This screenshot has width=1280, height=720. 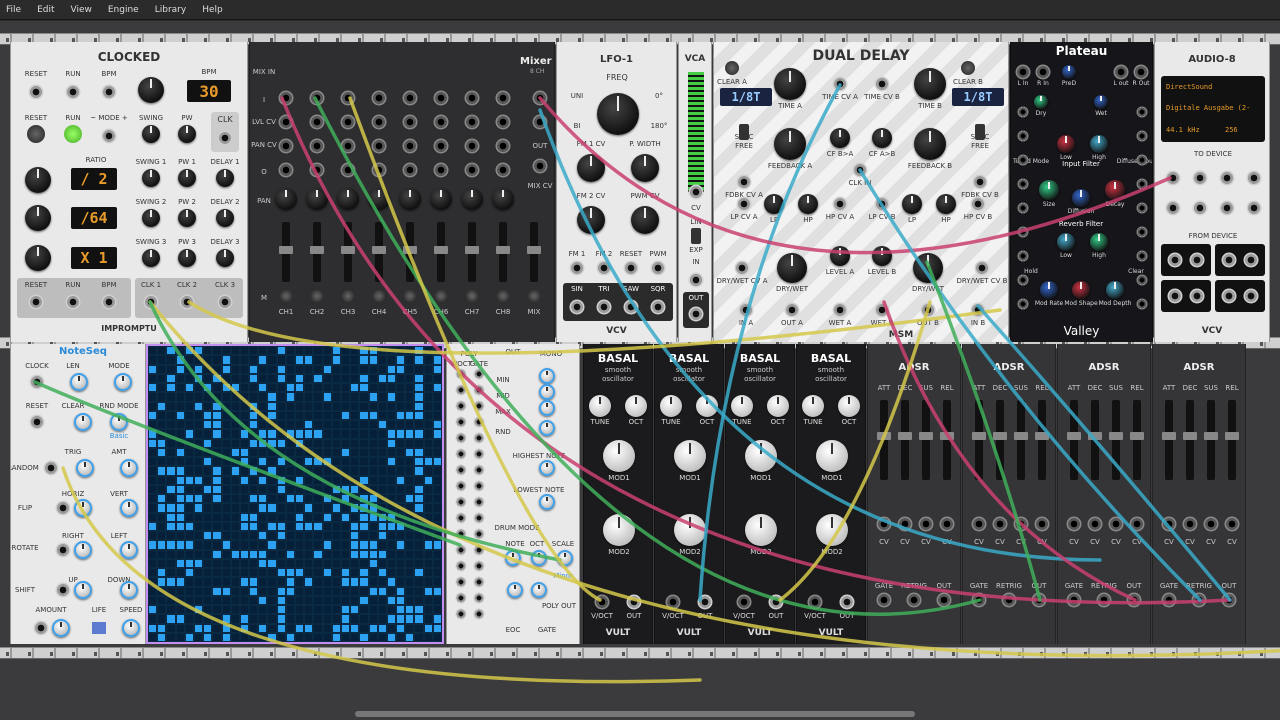 What do you see at coordinates (631, 307) in the screenshot?
I see `saw-out-jack` at bounding box center [631, 307].